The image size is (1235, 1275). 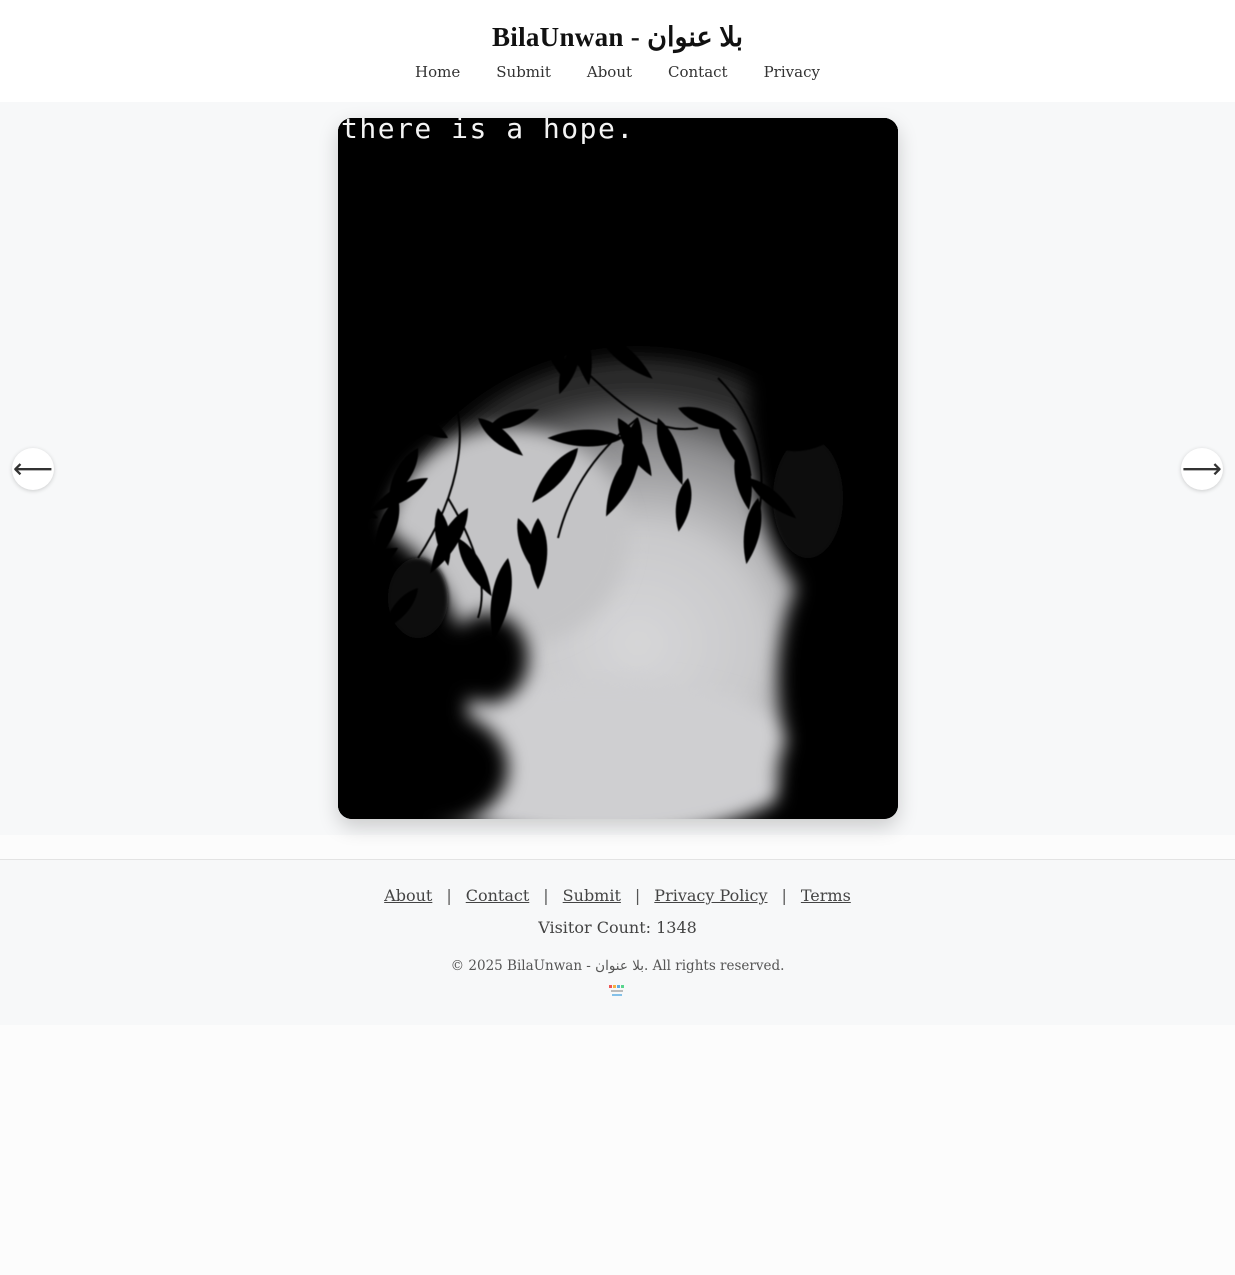 I want to click on footer-link-contact: Contact, so click(x=498, y=895).